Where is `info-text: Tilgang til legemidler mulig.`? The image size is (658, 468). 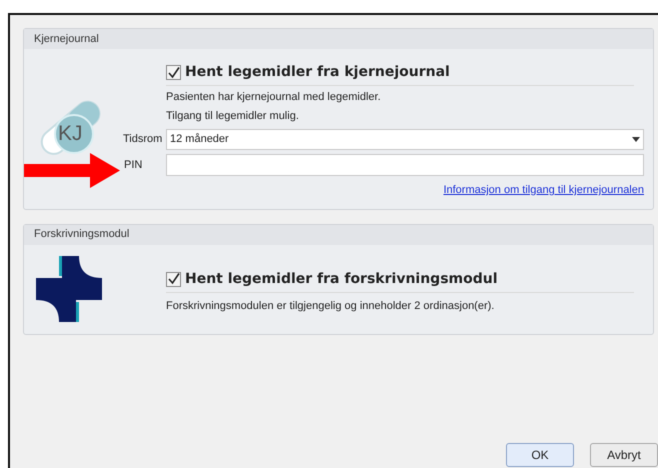 info-text: Tilgang til legemidler mulig. is located at coordinates (233, 116).